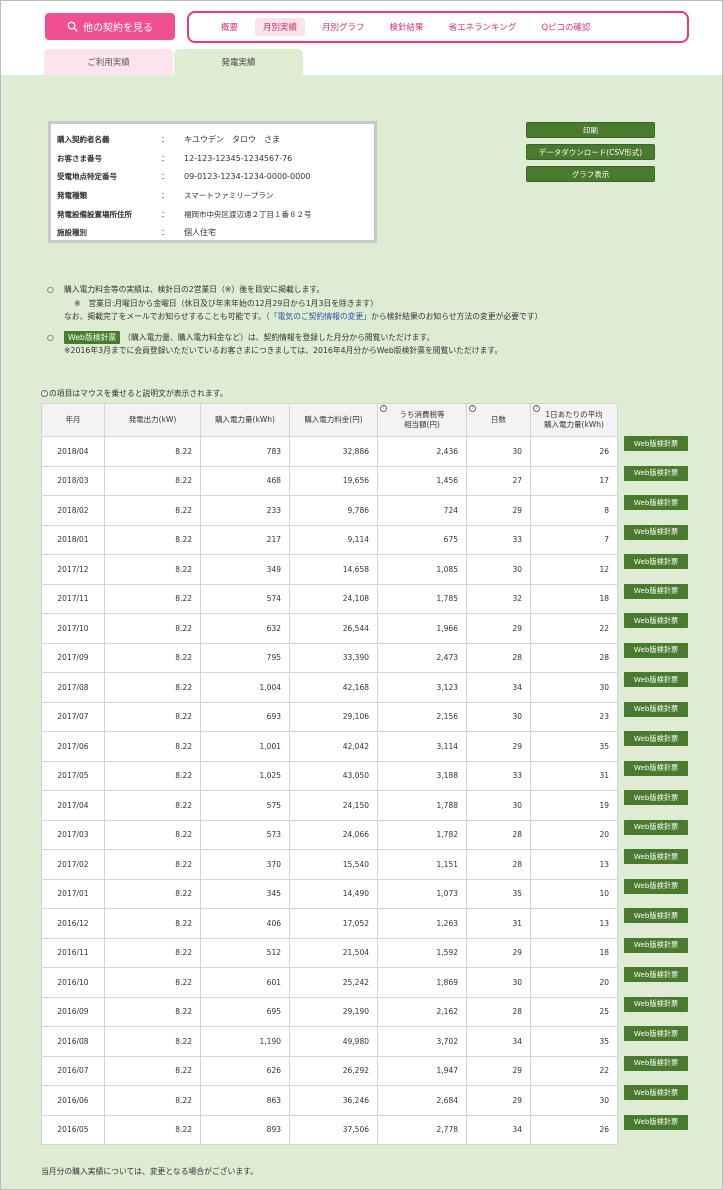 The width and height of the screenshot is (723, 1190). Describe the element at coordinates (574, 628) in the screenshot. I see `table-cell: 22` at that location.